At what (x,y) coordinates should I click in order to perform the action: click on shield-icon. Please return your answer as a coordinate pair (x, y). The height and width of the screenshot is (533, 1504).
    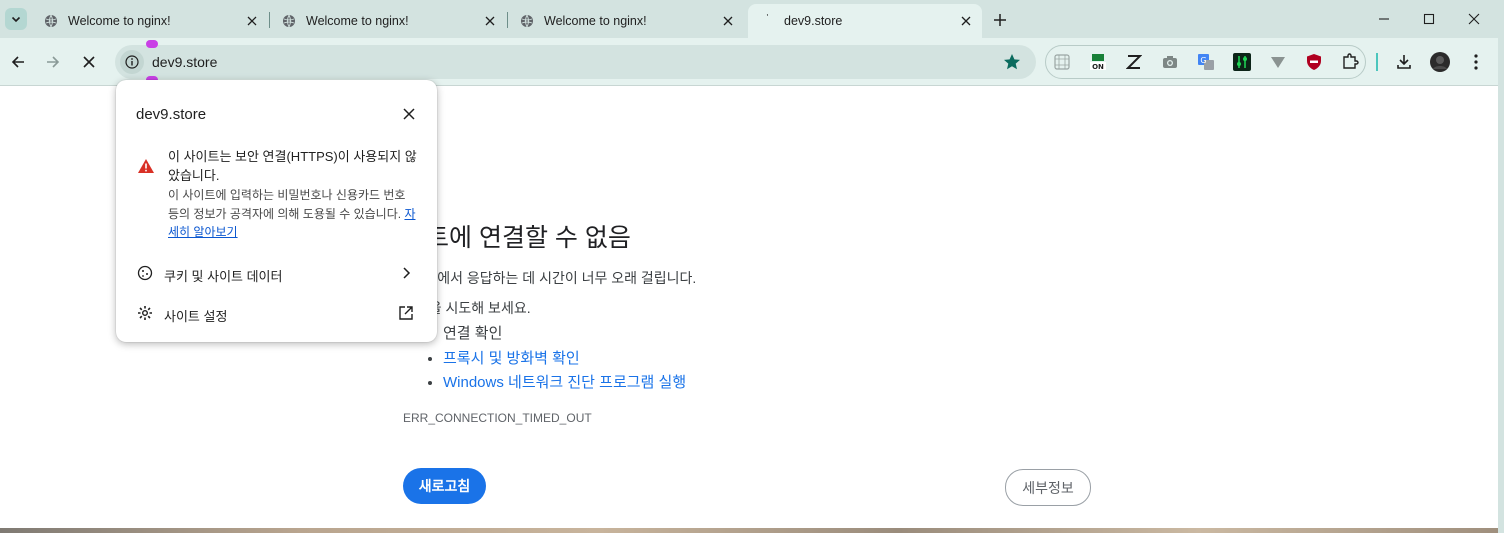
    Looking at the image, I should click on (1314, 62).